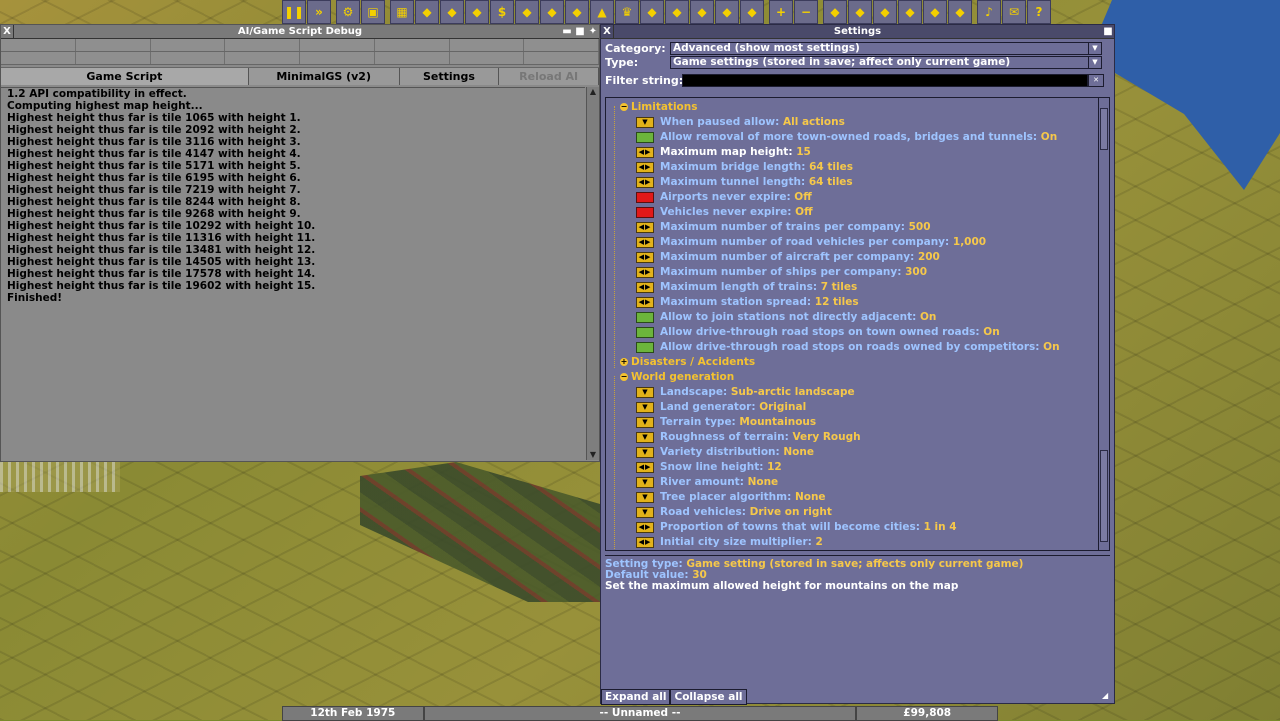 The image size is (1280, 721). What do you see at coordinates (721, 407) in the screenshot?
I see `setting-row: ▼ Land generator: Original` at bounding box center [721, 407].